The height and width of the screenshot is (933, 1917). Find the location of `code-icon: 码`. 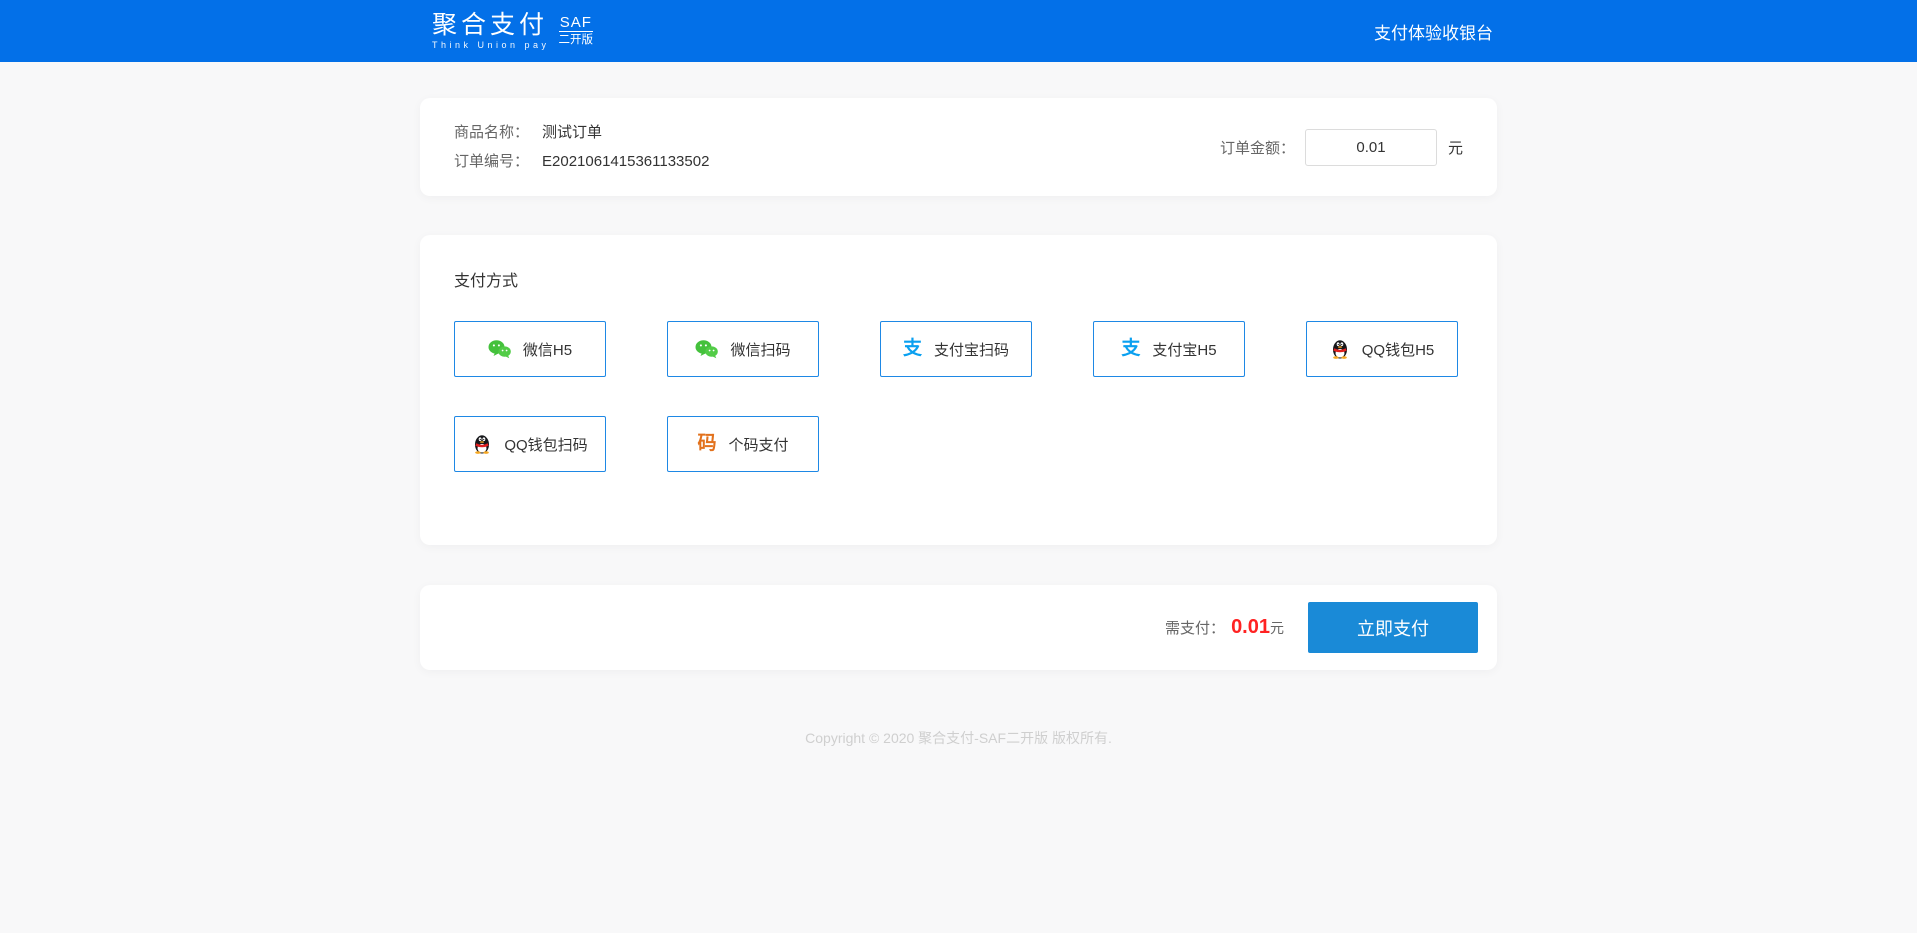

code-icon: 码 is located at coordinates (707, 443).